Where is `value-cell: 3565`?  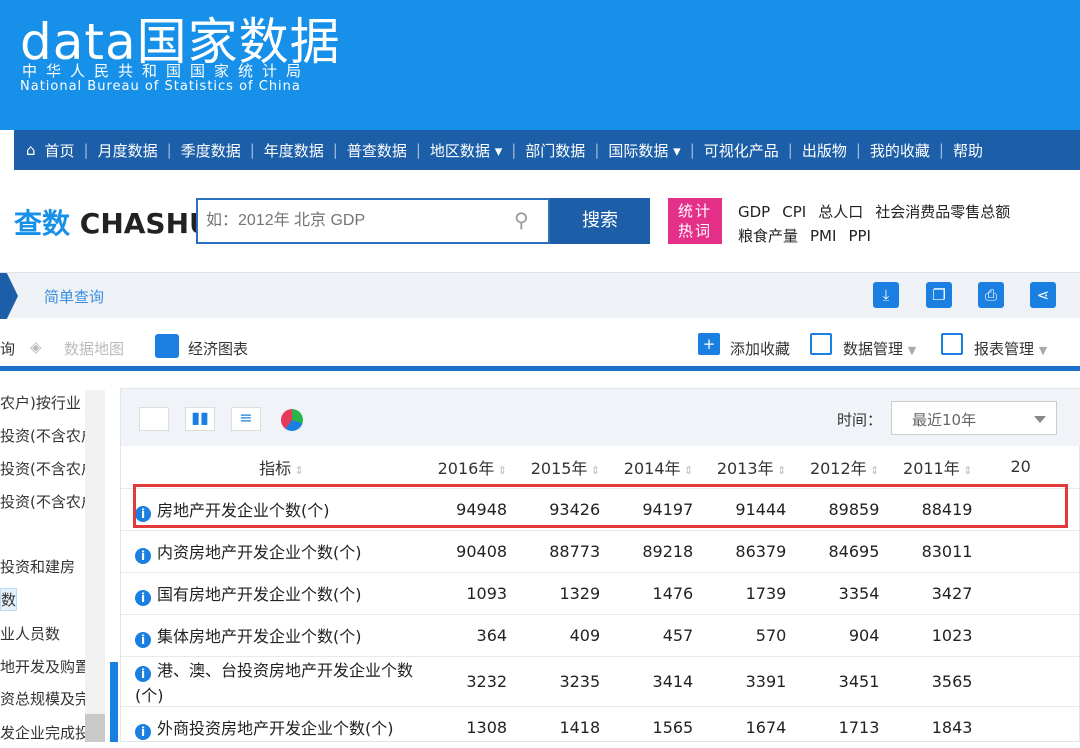 value-cell: 3565 is located at coordinates (940, 680).